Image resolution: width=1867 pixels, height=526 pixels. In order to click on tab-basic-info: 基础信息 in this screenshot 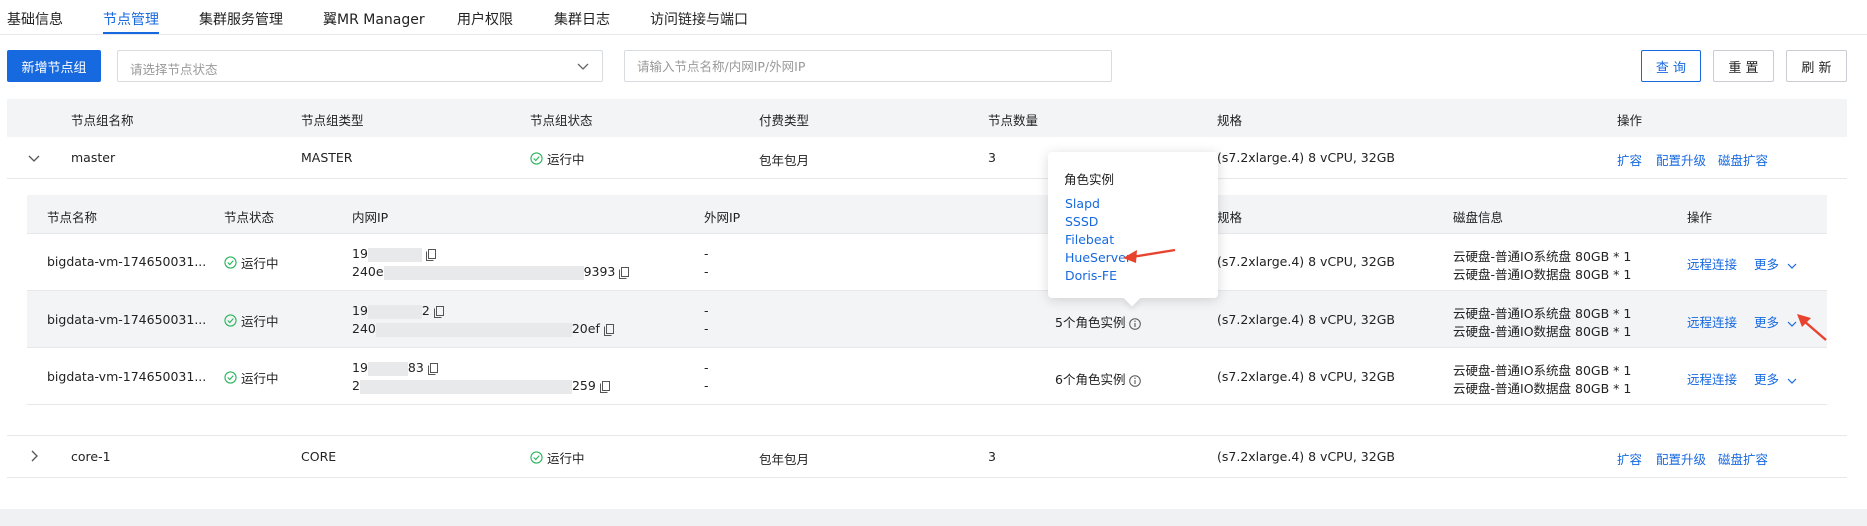, I will do `click(35, 19)`.